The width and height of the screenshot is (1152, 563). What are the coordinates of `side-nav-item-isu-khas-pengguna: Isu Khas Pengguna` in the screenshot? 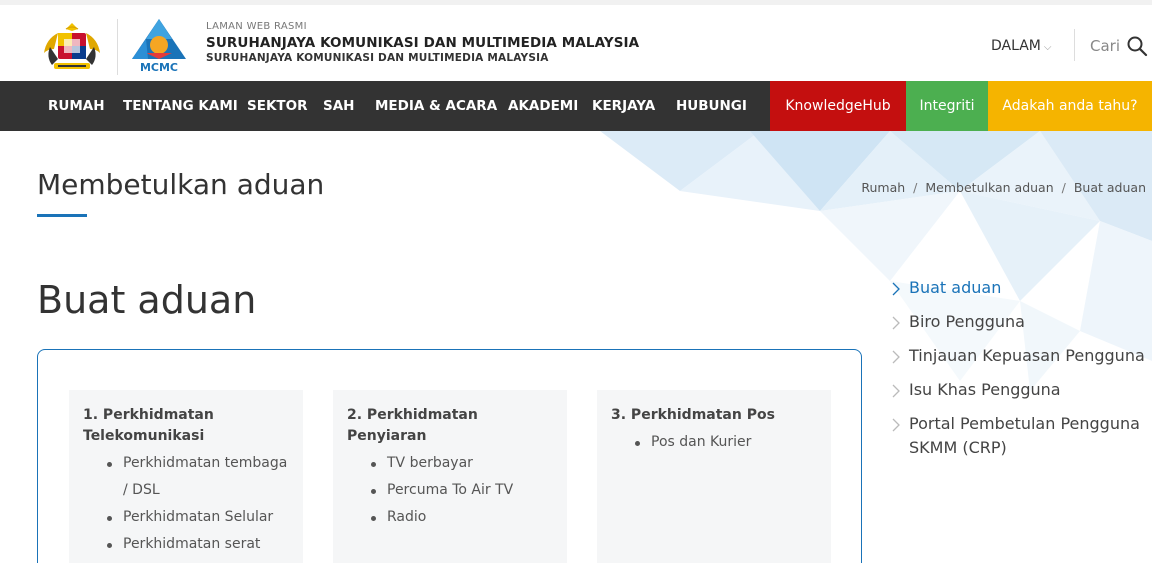 It's located at (1020, 390).